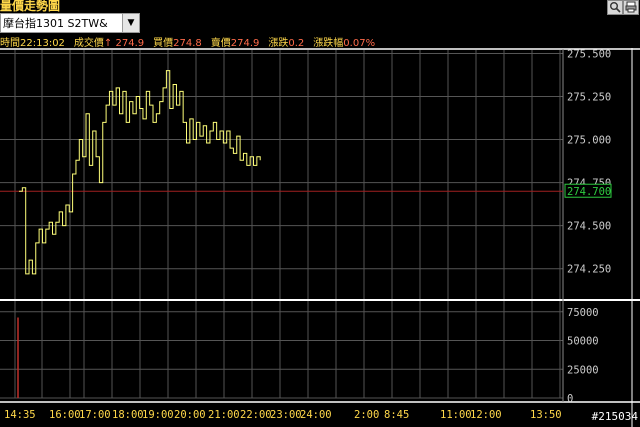 The height and width of the screenshot is (427, 640). I want to click on time-tick-label: 21:00, so click(224, 415).